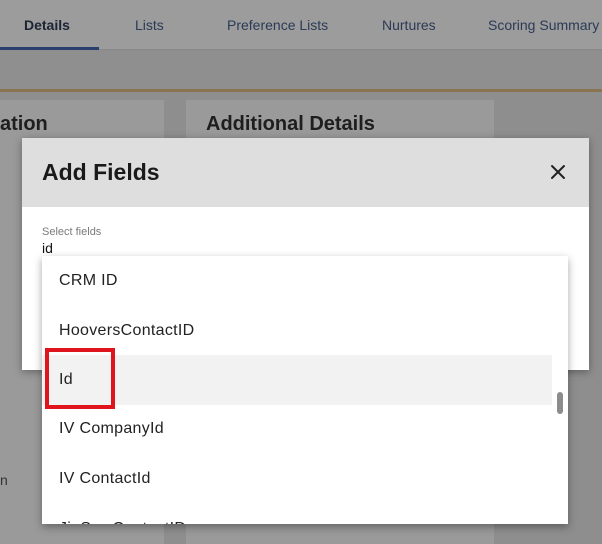 This screenshot has height=544, width=602. Describe the element at coordinates (301, 90) in the screenshot. I see `divider` at that location.